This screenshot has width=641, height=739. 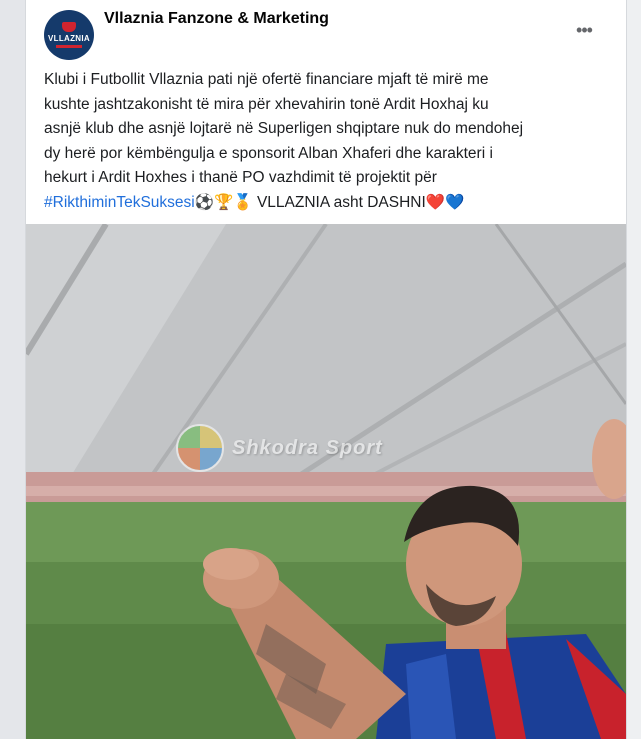 I want to click on emoji-trophies: ⚽🏆🏅, so click(x=223, y=202).